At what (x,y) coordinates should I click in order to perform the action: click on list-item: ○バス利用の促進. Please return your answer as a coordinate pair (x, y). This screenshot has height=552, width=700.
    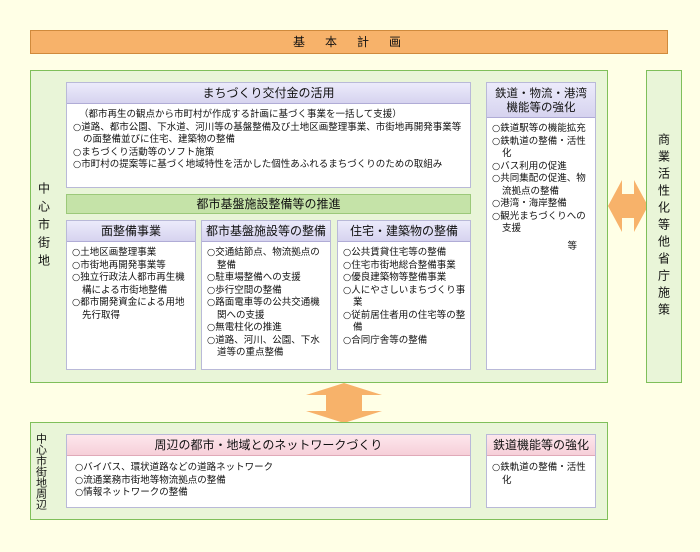
    Looking at the image, I should click on (529, 166).